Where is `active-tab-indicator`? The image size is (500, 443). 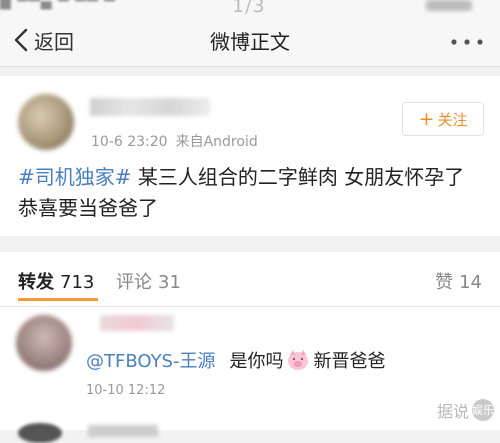
active-tab-indicator is located at coordinates (58, 299).